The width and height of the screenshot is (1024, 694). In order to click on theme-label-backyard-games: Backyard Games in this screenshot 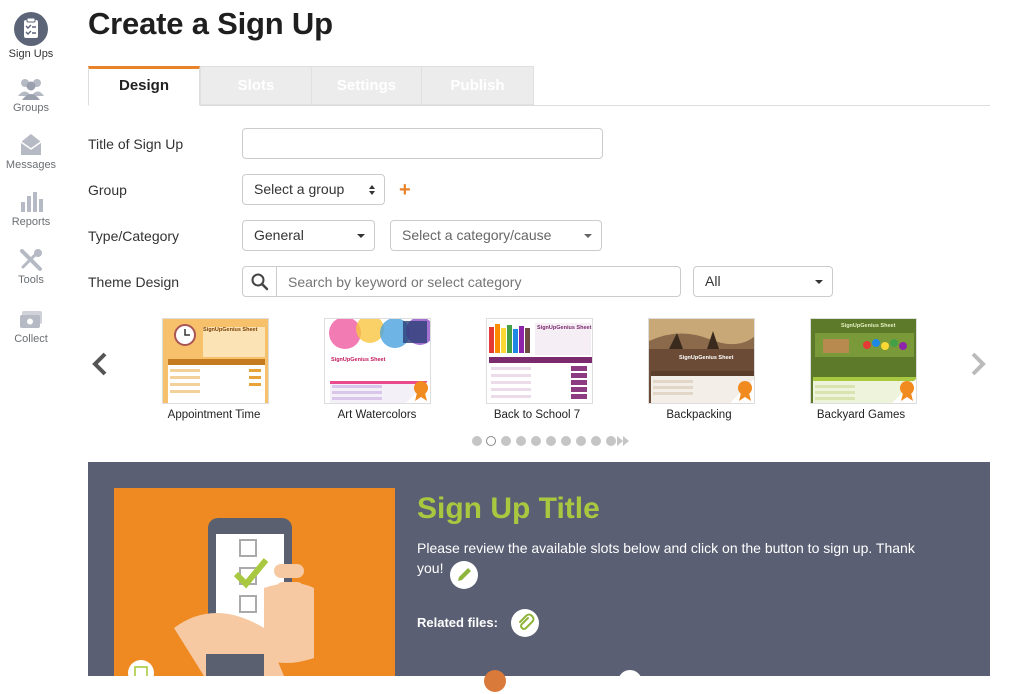, I will do `click(861, 415)`.